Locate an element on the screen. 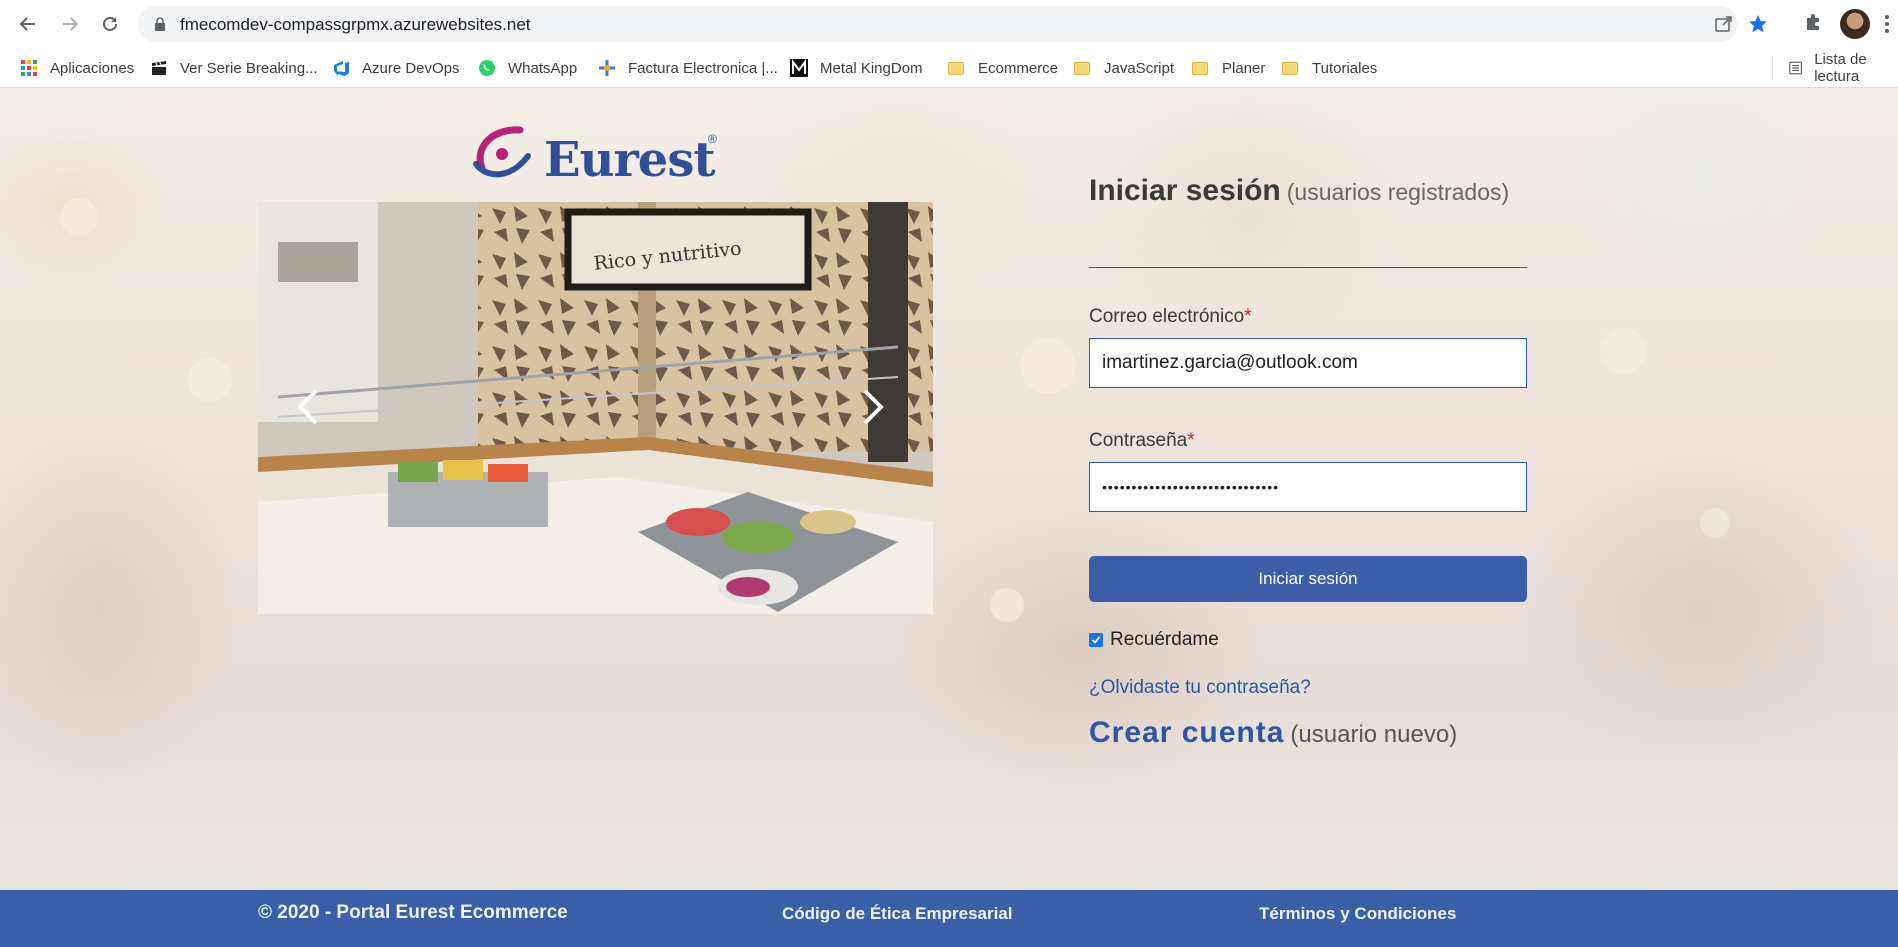  arrow-right-icon is located at coordinates (71, 24).